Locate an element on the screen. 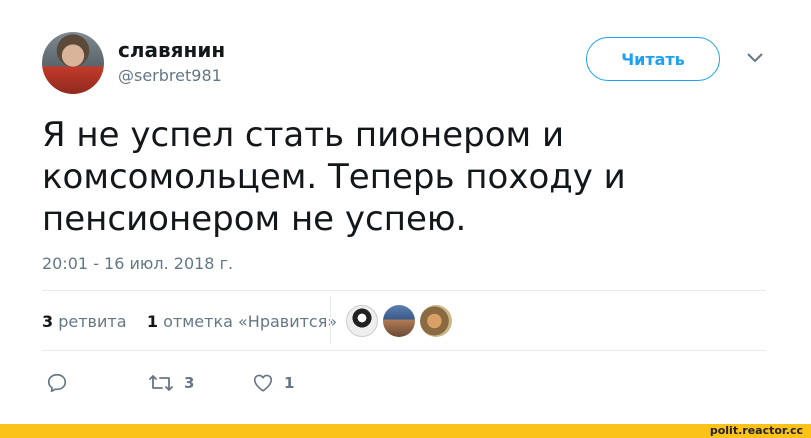 This screenshot has height=438, width=811. tweet-stats: 3 ретвита 1 отметка «Нравится» is located at coordinates (189, 321).